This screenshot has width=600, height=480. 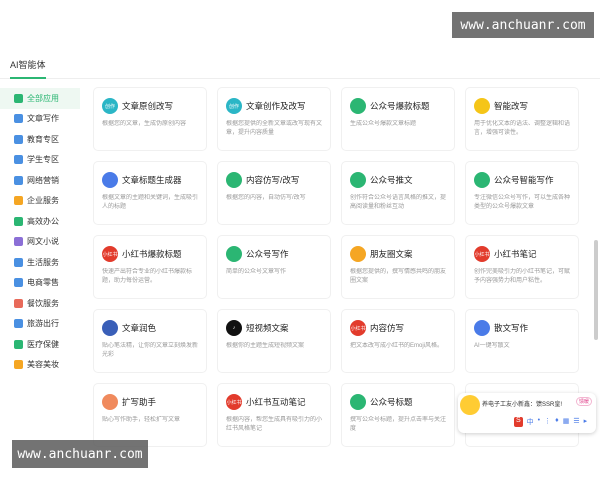 What do you see at coordinates (492, 346) in the screenshot?
I see `agent-description: AI一键写散文` at bounding box center [492, 346].